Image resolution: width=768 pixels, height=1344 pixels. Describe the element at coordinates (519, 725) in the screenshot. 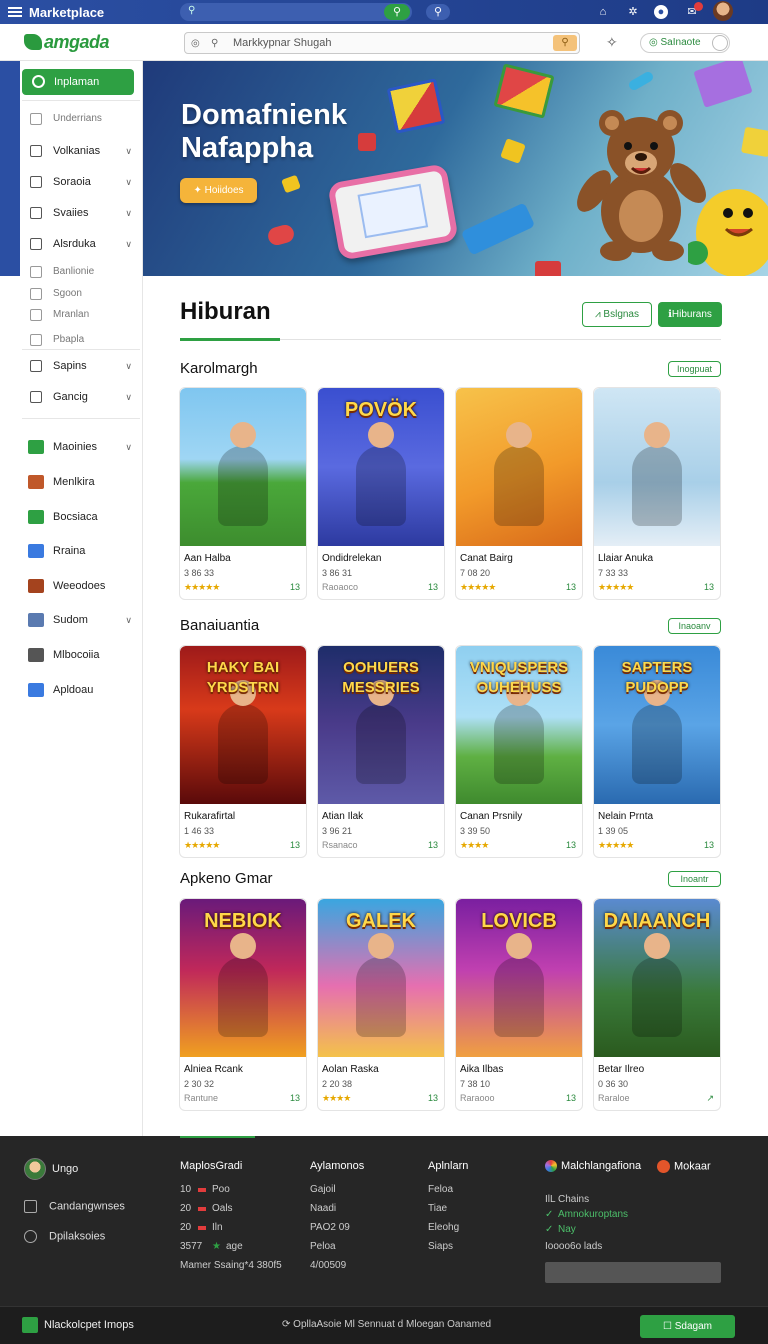

I see `game-thumbnail: VNIQUSPERS OUHEHUSS` at that location.